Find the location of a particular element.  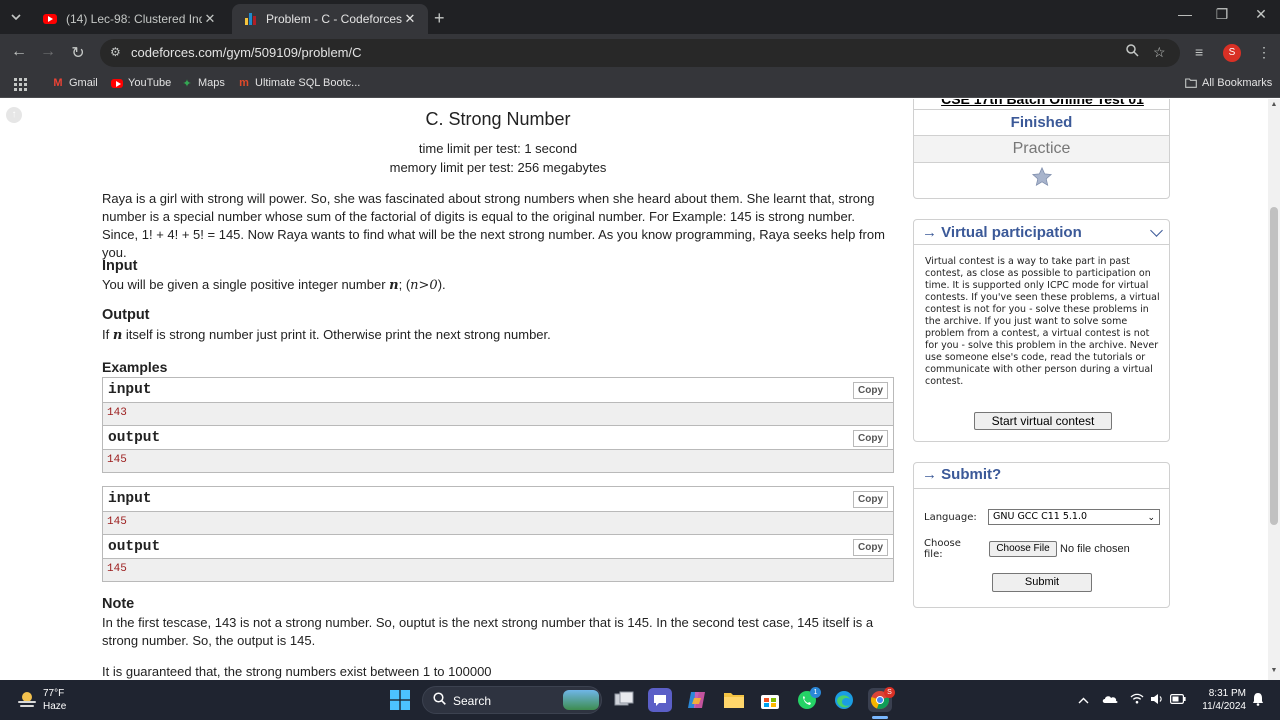

weather-widget: 77°F Haze is located at coordinates (54, 700).